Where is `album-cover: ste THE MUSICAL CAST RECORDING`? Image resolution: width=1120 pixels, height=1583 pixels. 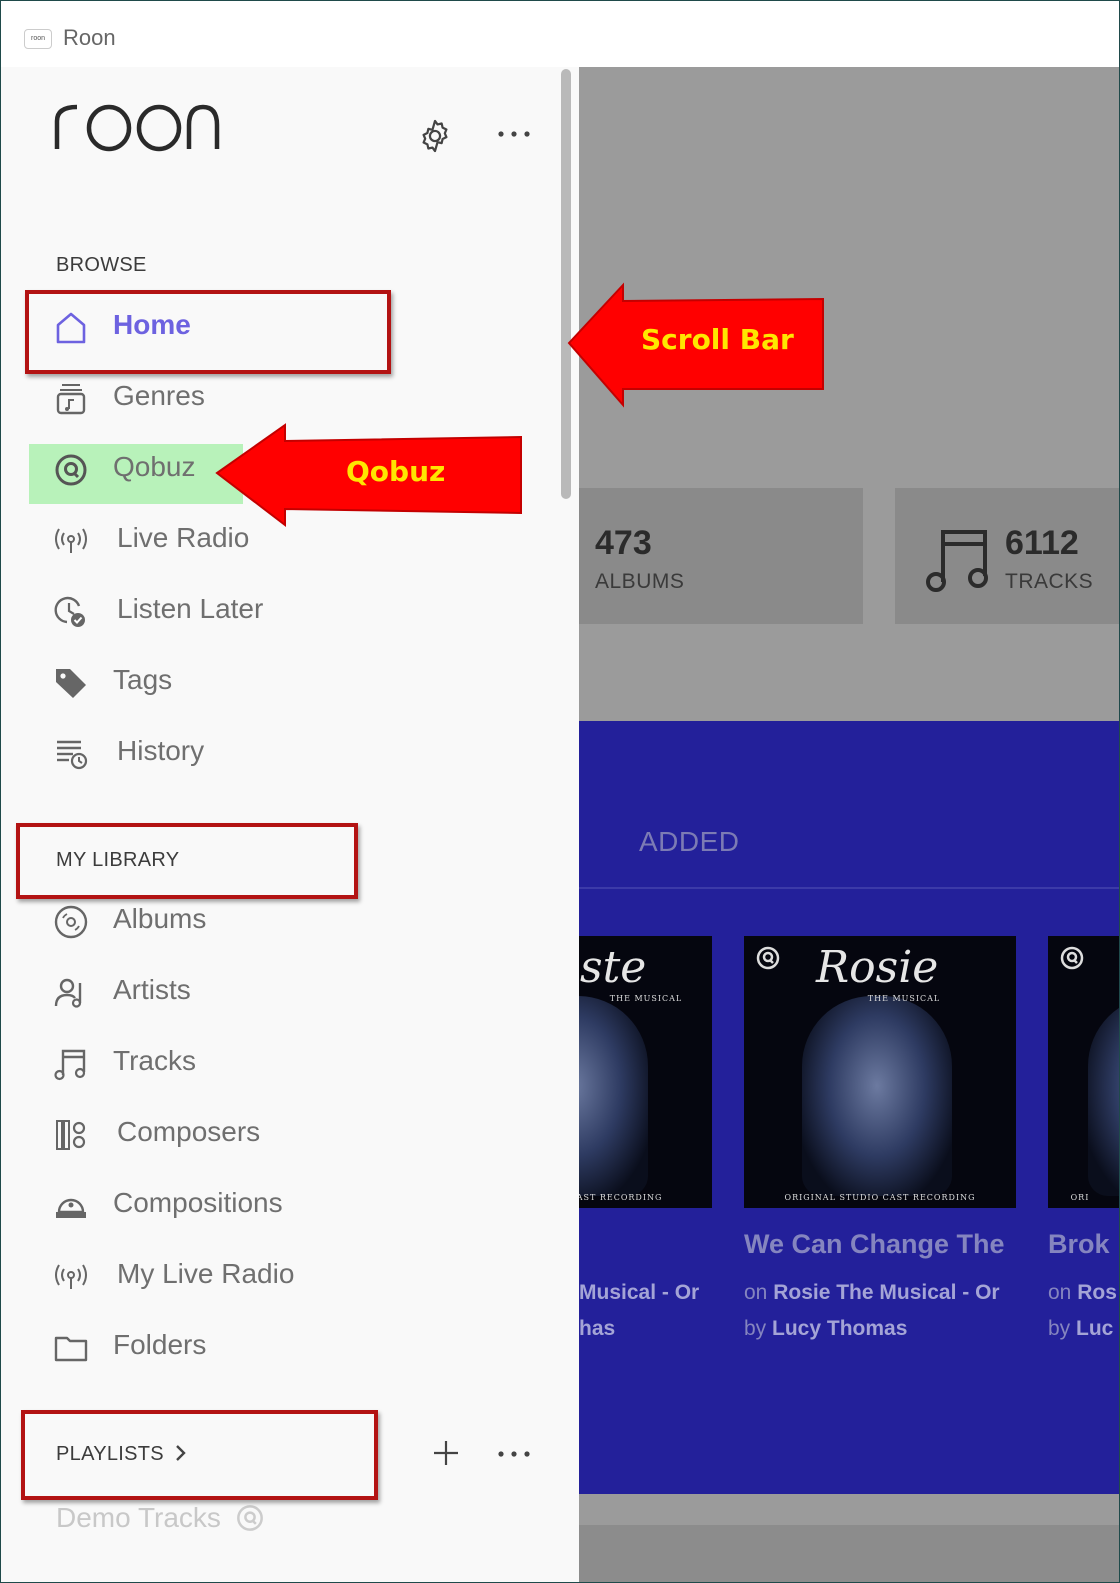
album-cover: ste THE MUSICAL CAST RECORDING is located at coordinates (645, 1072).